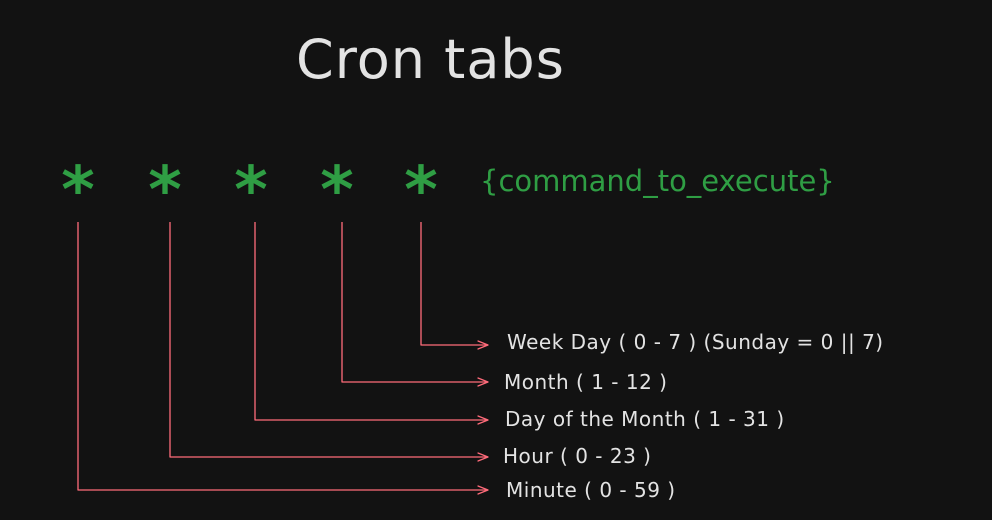 This screenshot has width=992, height=520. What do you see at coordinates (586, 382) in the screenshot?
I see `field-label-month: Month ( 1 - 12 )` at bounding box center [586, 382].